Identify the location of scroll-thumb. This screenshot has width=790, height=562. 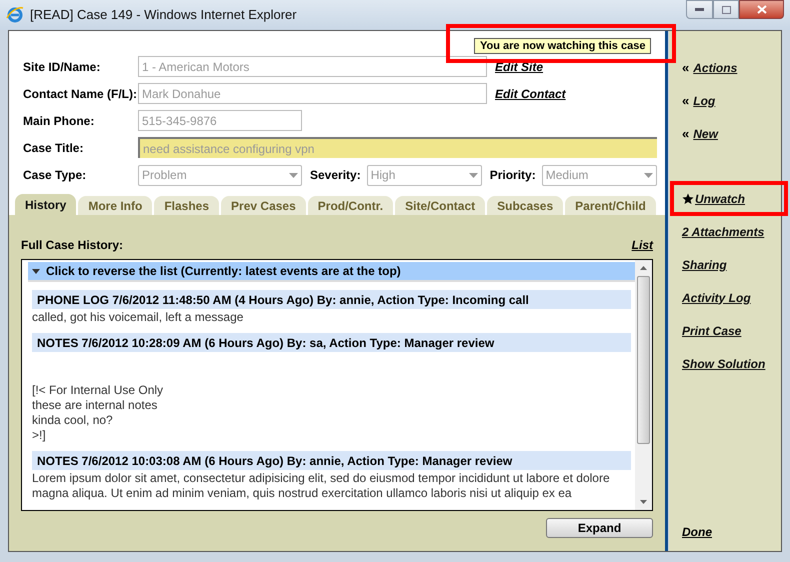
(643, 360).